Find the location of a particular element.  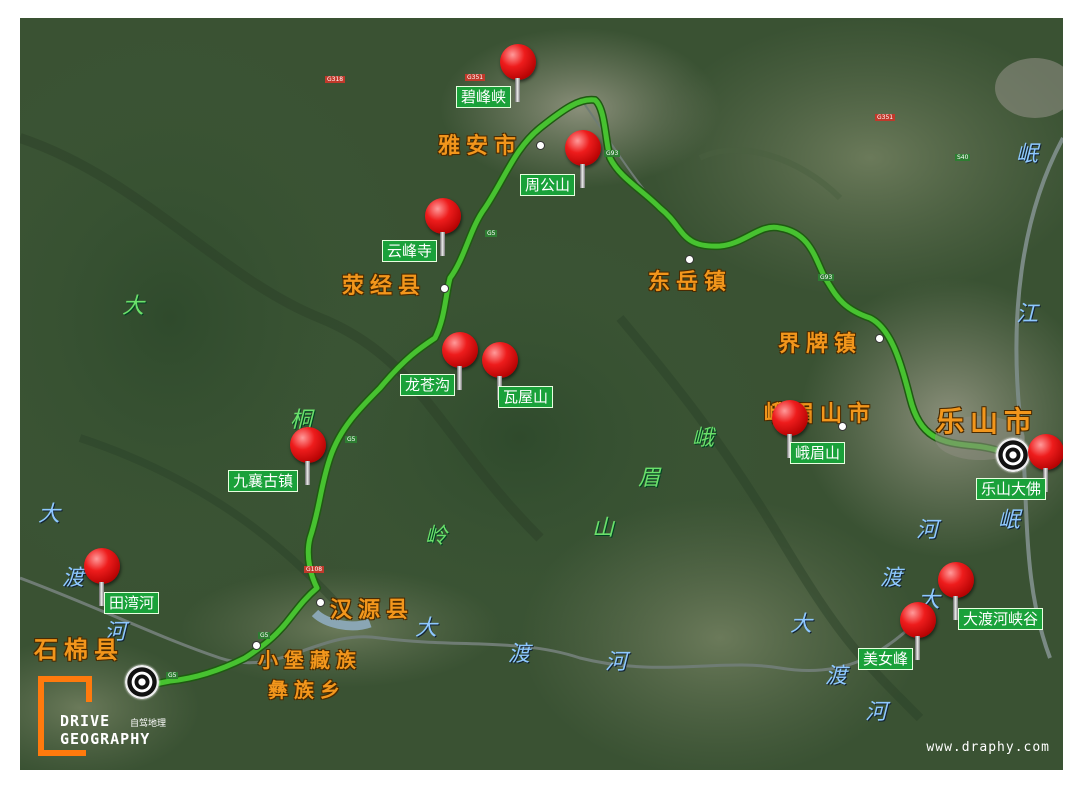

river-name-da-left: 大 is located at coordinates (133, 306).